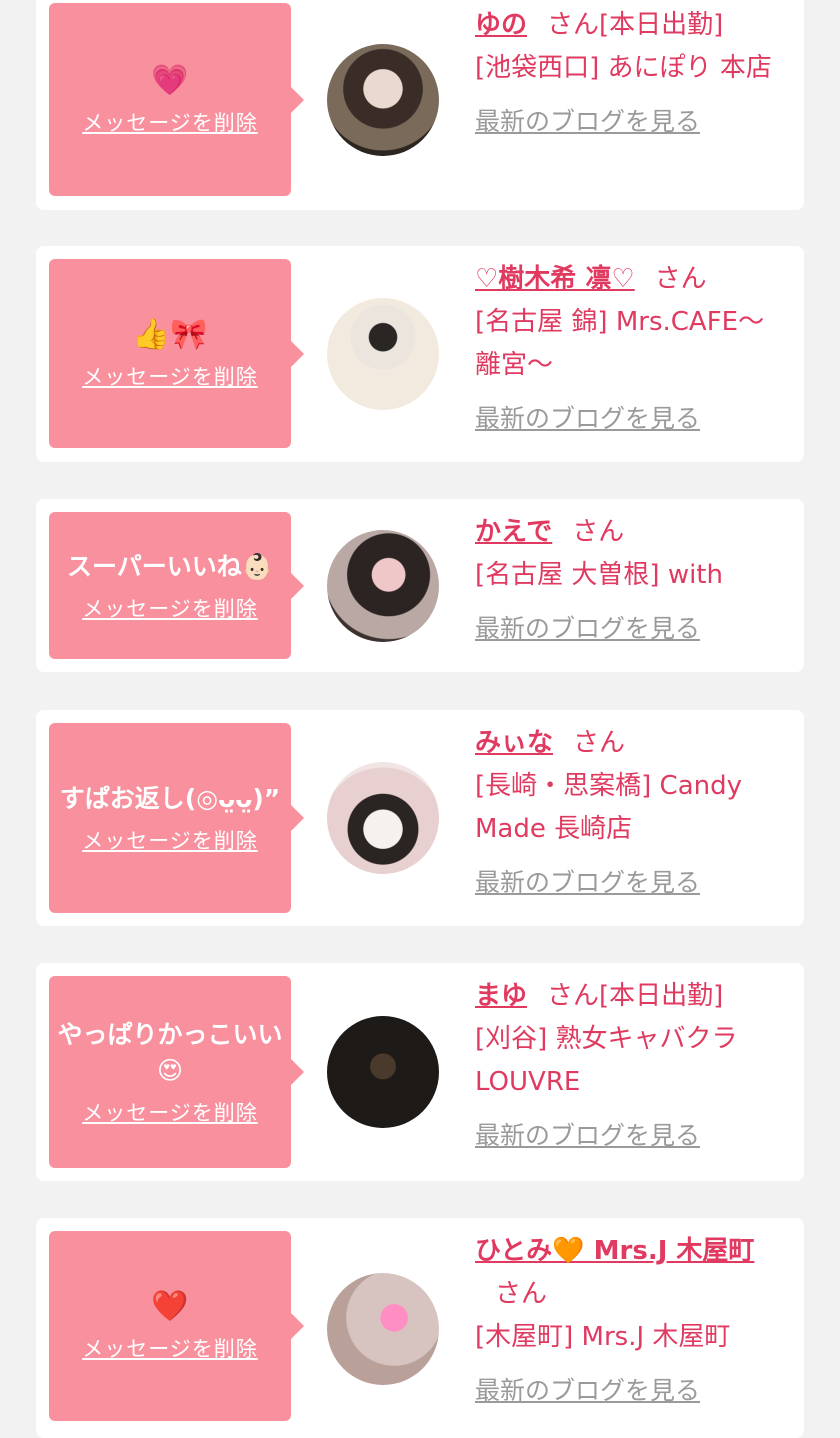 The image size is (840, 1438). What do you see at coordinates (614, 1251) in the screenshot?
I see `cast-name-link: ひとみ🧡 Mrs.J 木屋町` at bounding box center [614, 1251].